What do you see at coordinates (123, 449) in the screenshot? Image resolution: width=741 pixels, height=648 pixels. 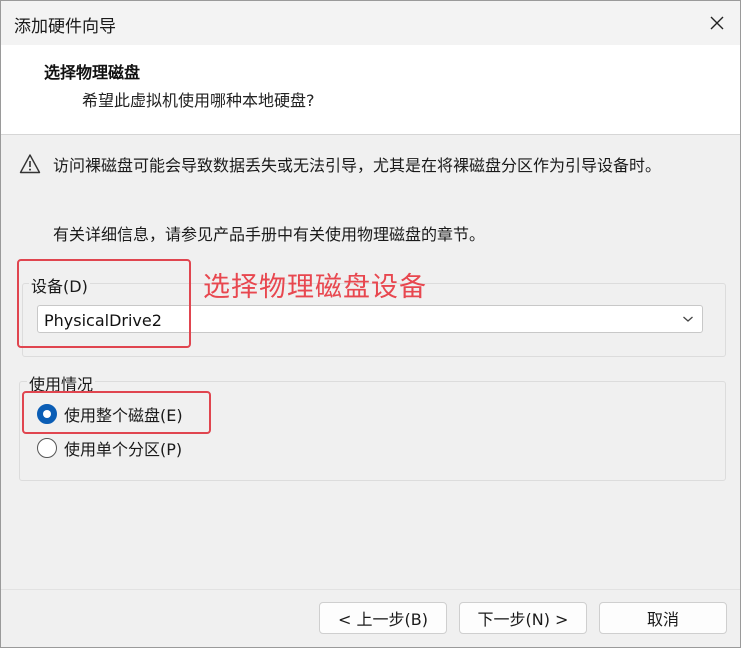 I see `radio-label: 使用单个分区(P)` at bounding box center [123, 449].